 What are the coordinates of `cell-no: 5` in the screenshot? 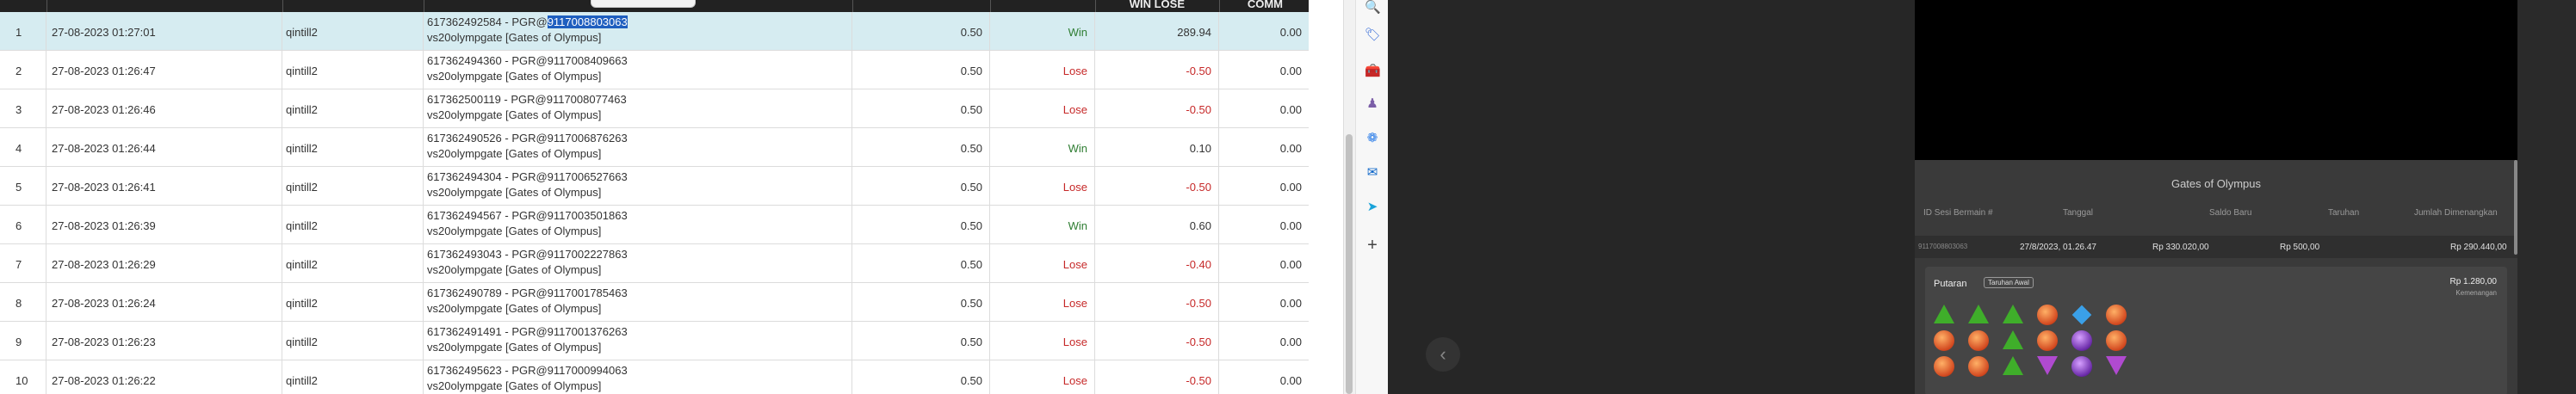 It's located at (23, 186).